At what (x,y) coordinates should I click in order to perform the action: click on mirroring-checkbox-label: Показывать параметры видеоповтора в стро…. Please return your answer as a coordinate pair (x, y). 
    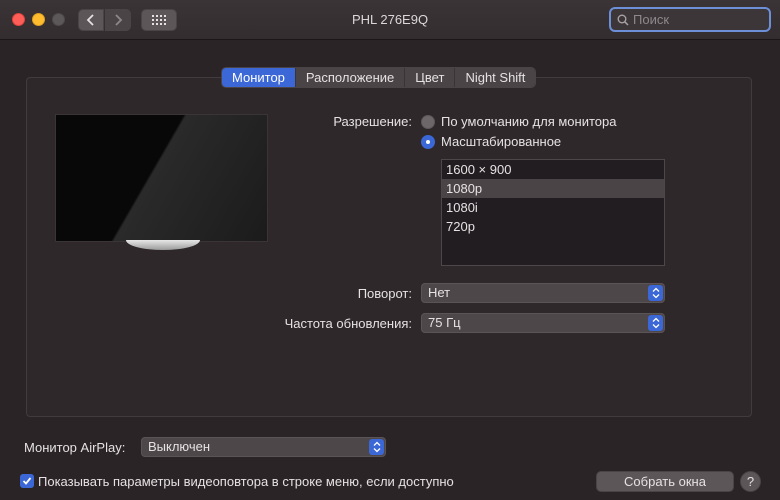
    Looking at the image, I should click on (246, 481).